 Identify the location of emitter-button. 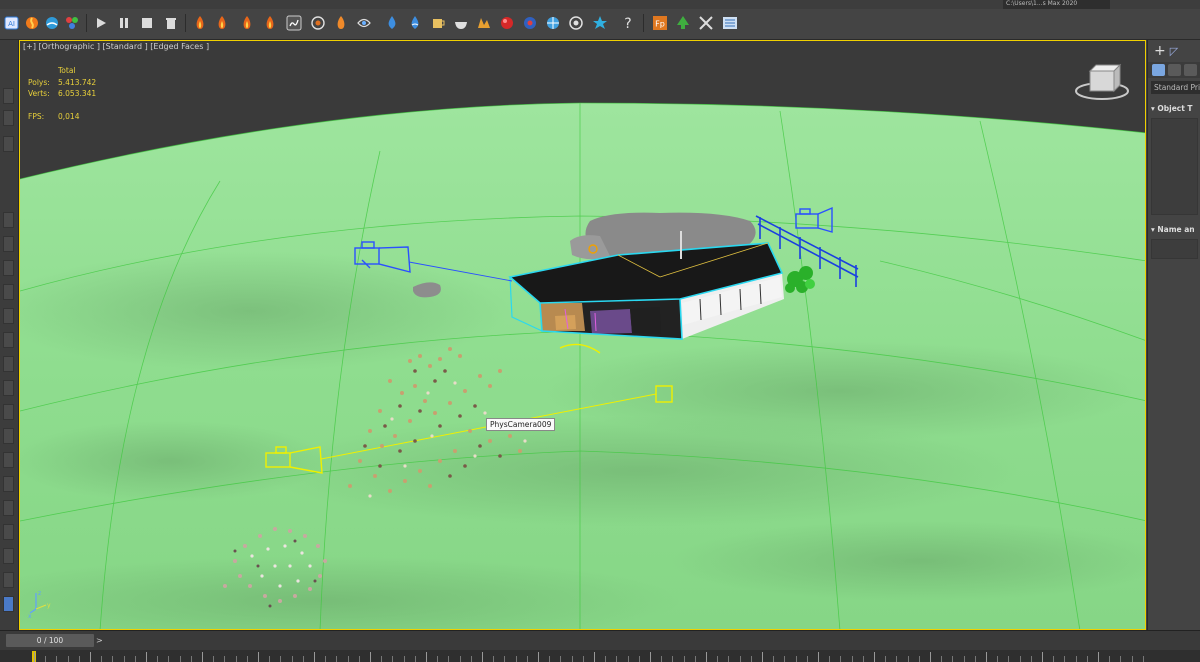
(530, 23).